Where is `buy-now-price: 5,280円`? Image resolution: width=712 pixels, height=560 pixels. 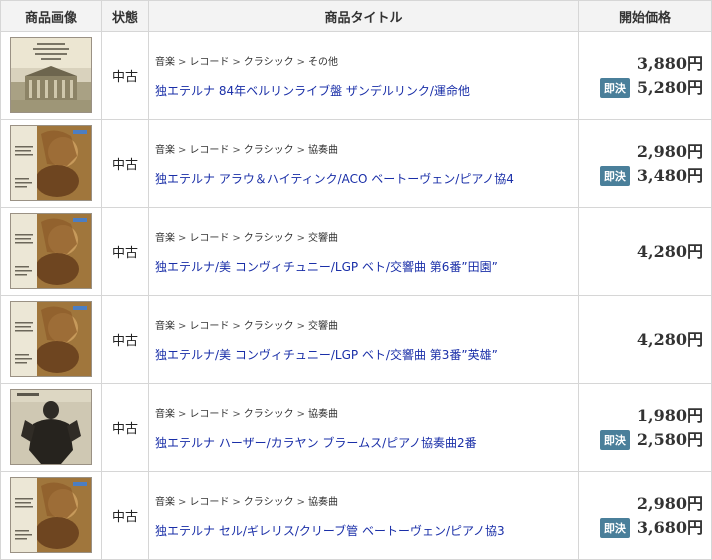
buy-now-price: 5,280円 is located at coordinates (669, 87).